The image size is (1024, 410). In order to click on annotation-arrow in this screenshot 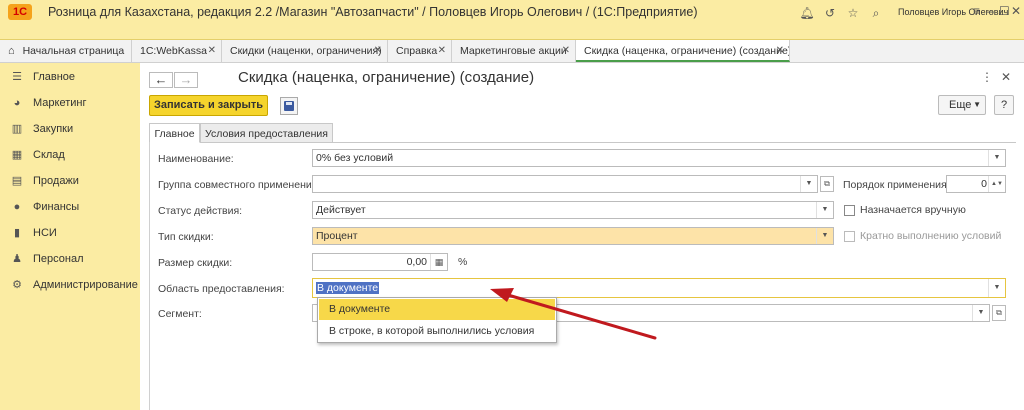, I will do `click(573, 314)`.